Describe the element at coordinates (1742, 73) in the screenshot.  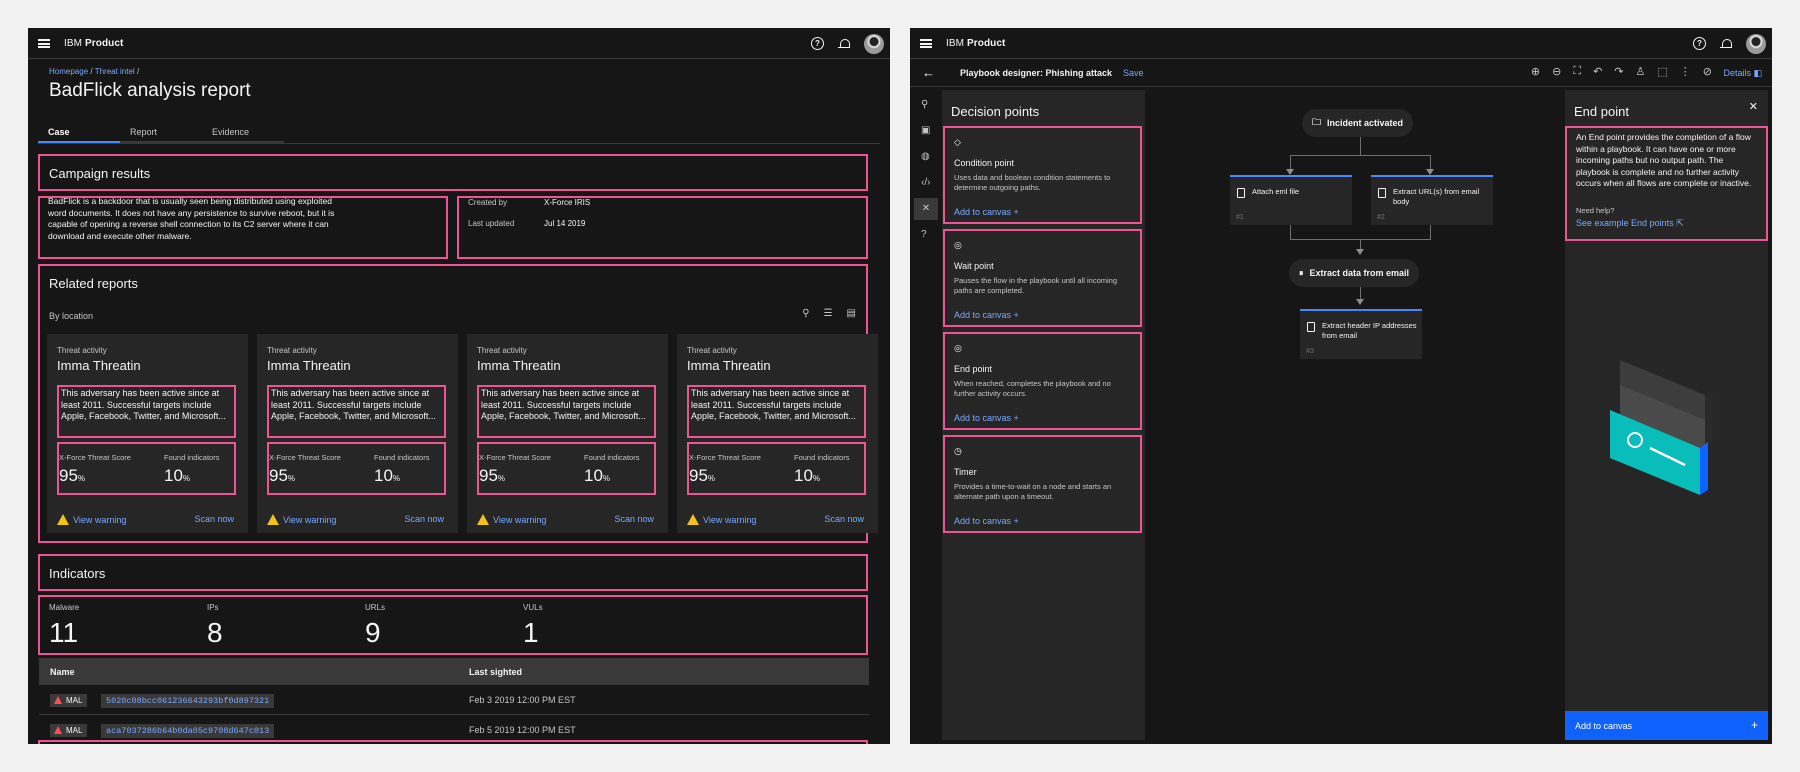
I see `details-toggle: Details ◧` at that location.